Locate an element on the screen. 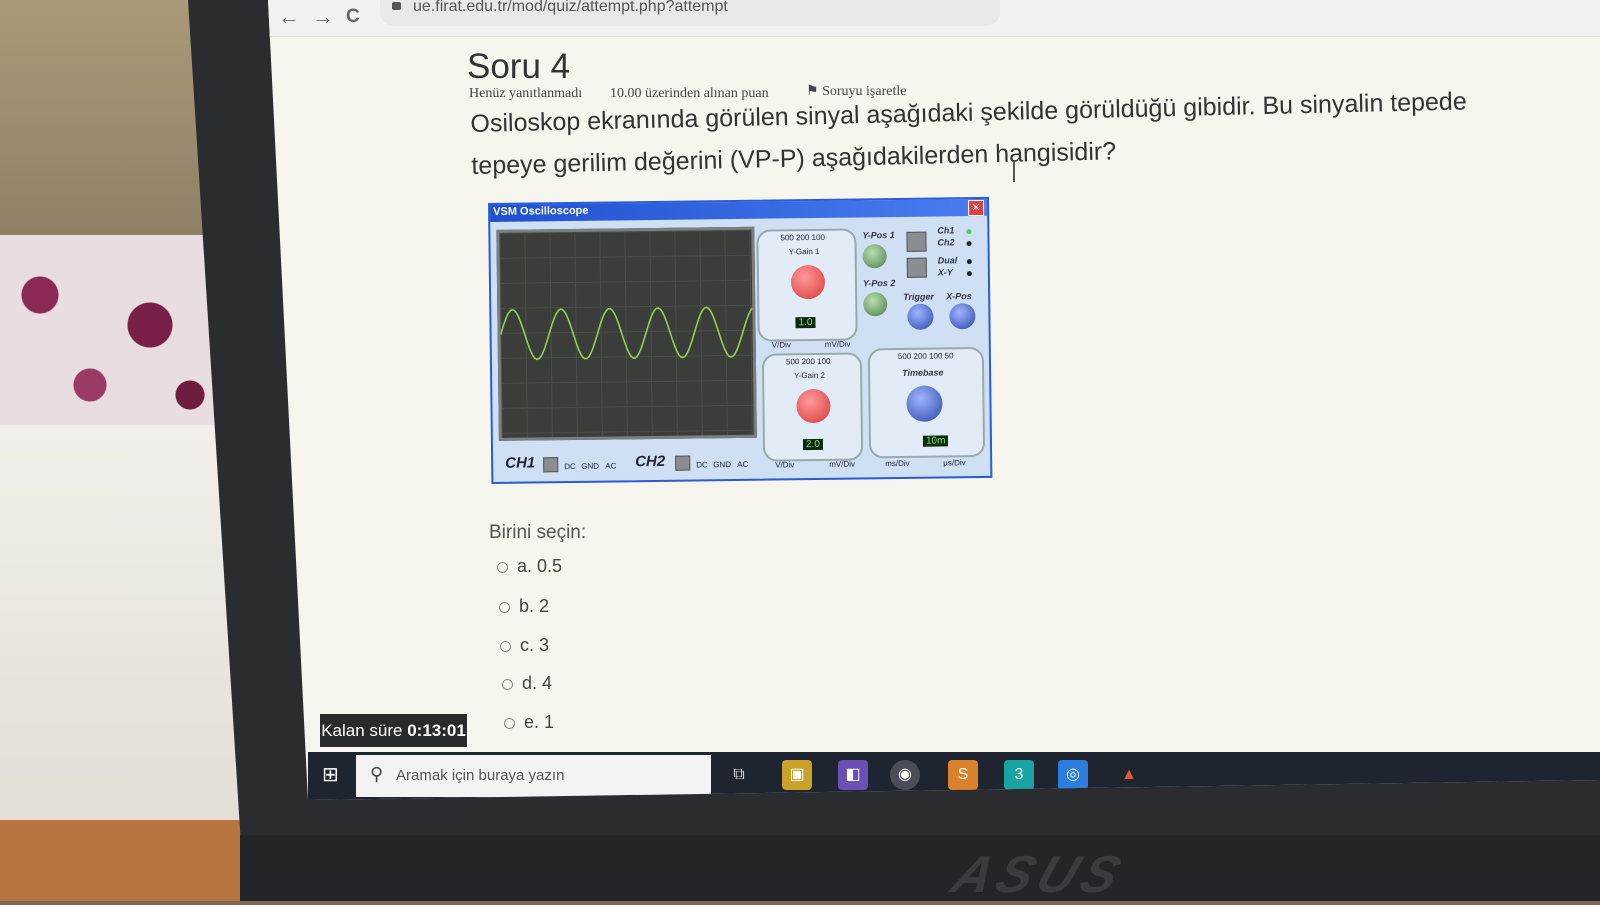  timebase-scale: 500 200 100 50 is located at coordinates (925, 356).